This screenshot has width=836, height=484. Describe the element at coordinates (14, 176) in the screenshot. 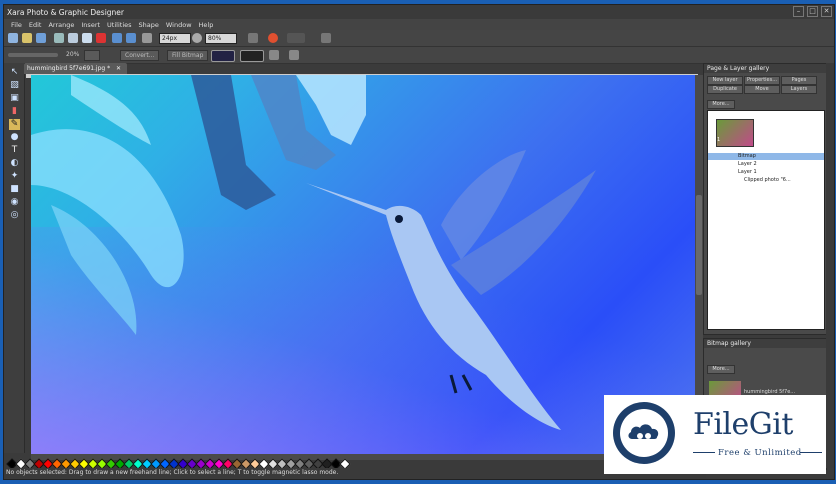

I see `transparency-tool-icon: ✦` at that location.